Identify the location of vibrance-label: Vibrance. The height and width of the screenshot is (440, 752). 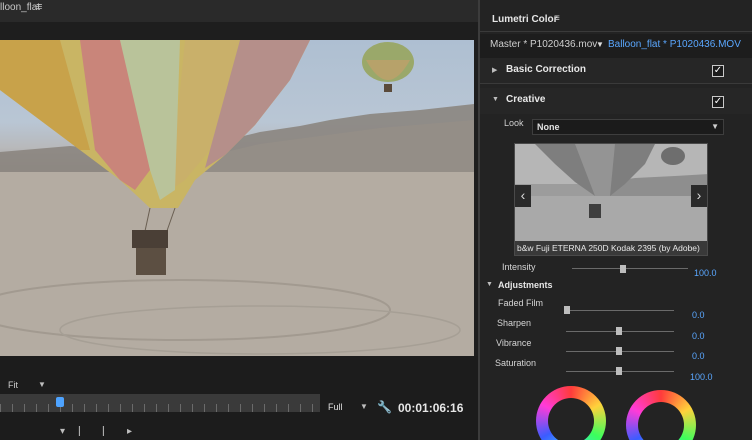
(514, 343).